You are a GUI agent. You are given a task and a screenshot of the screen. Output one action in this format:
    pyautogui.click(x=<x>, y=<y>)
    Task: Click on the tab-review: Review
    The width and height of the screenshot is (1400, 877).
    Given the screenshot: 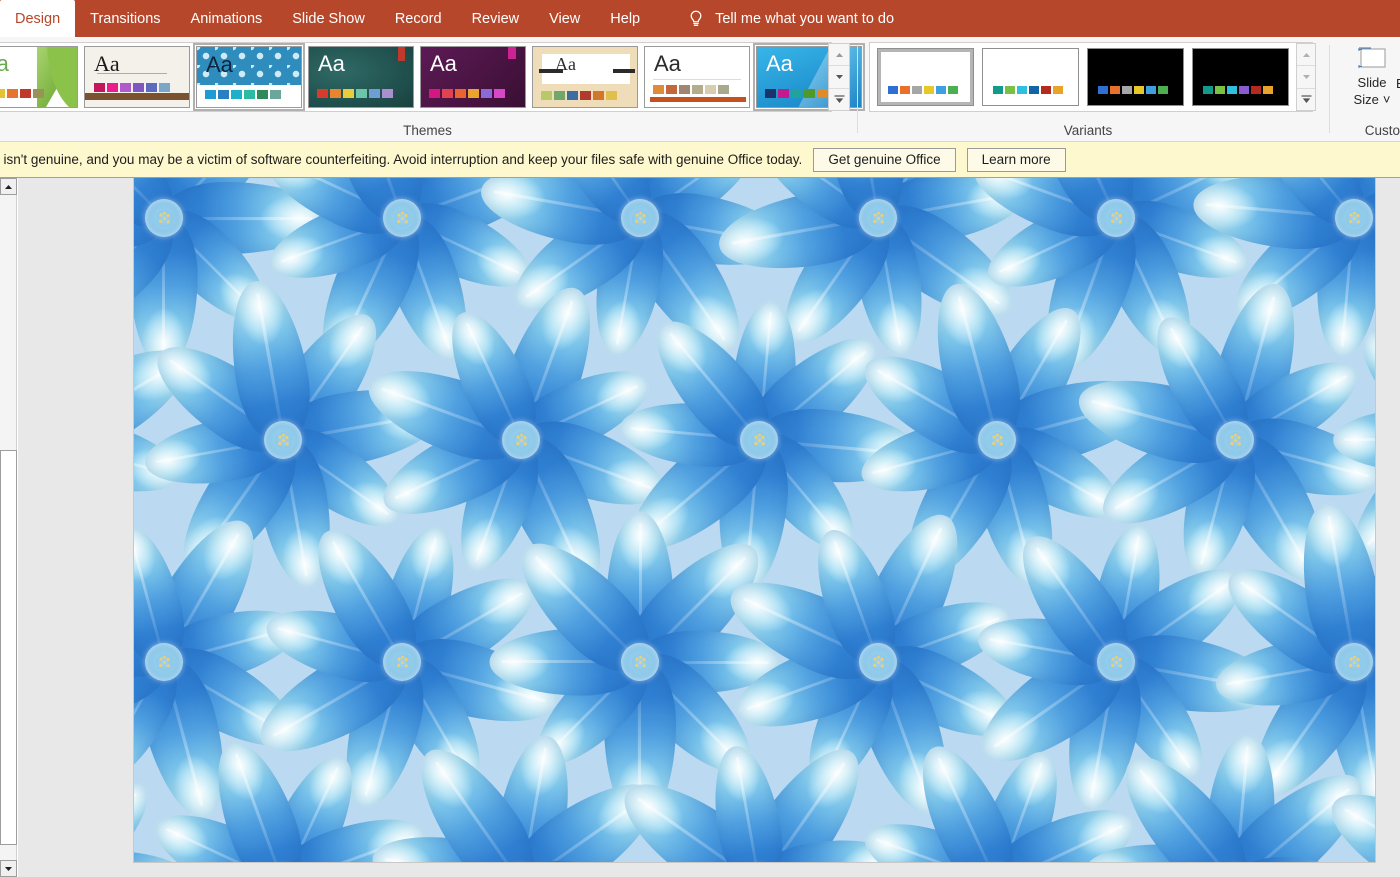 What is the action you would take?
    pyautogui.click(x=496, y=18)
    